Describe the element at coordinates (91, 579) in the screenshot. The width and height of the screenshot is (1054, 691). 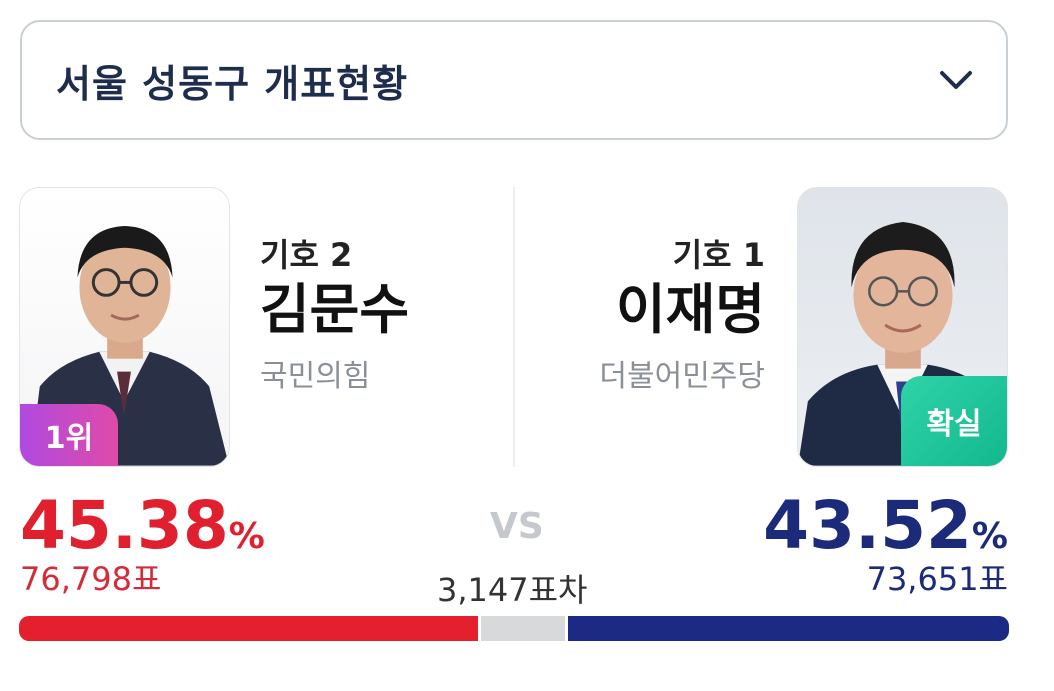
I see `vote-count-left: 76,798표` at that location.